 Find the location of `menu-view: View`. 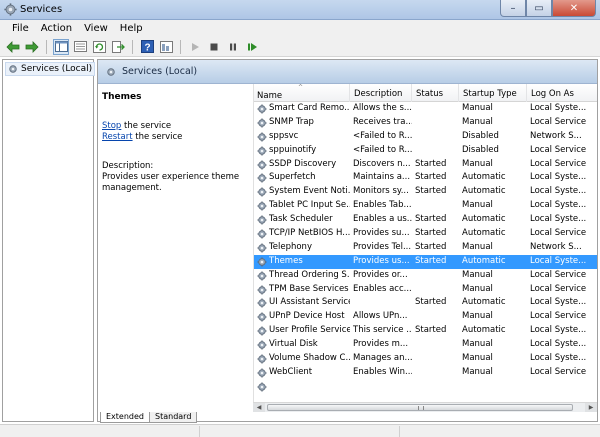

menu-view: View is located at coordinates (96, 28).